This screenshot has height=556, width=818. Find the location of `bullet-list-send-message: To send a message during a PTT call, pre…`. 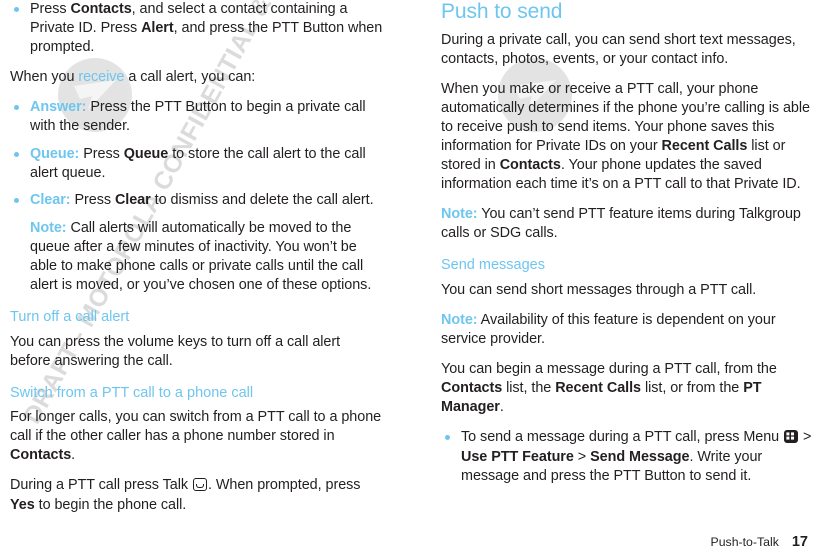

bullet-list-send-message: To send a message during a PTT call, pre… is located at coordinates (628, 456).